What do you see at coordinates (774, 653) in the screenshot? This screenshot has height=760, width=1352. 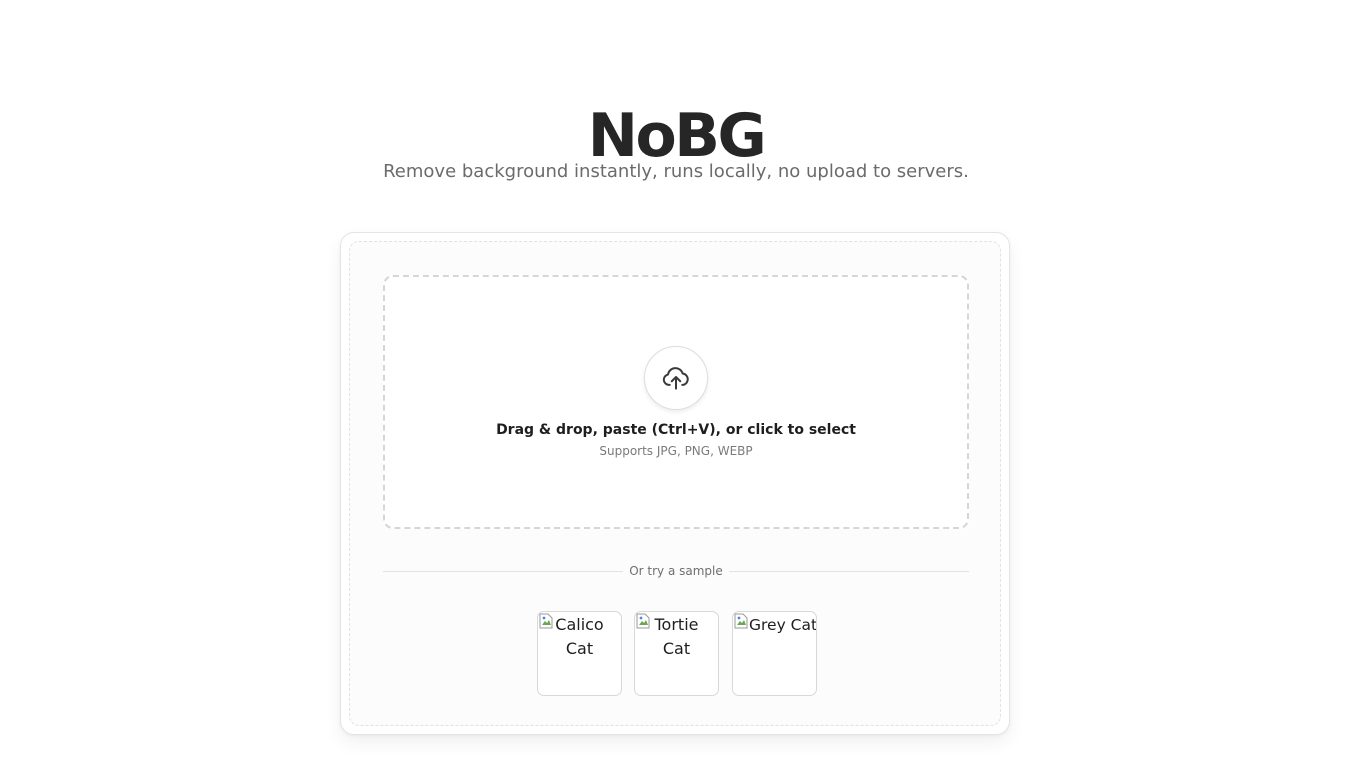 I see `sample-grey-cat: Grey Cat` at bounding box center [774, 653].